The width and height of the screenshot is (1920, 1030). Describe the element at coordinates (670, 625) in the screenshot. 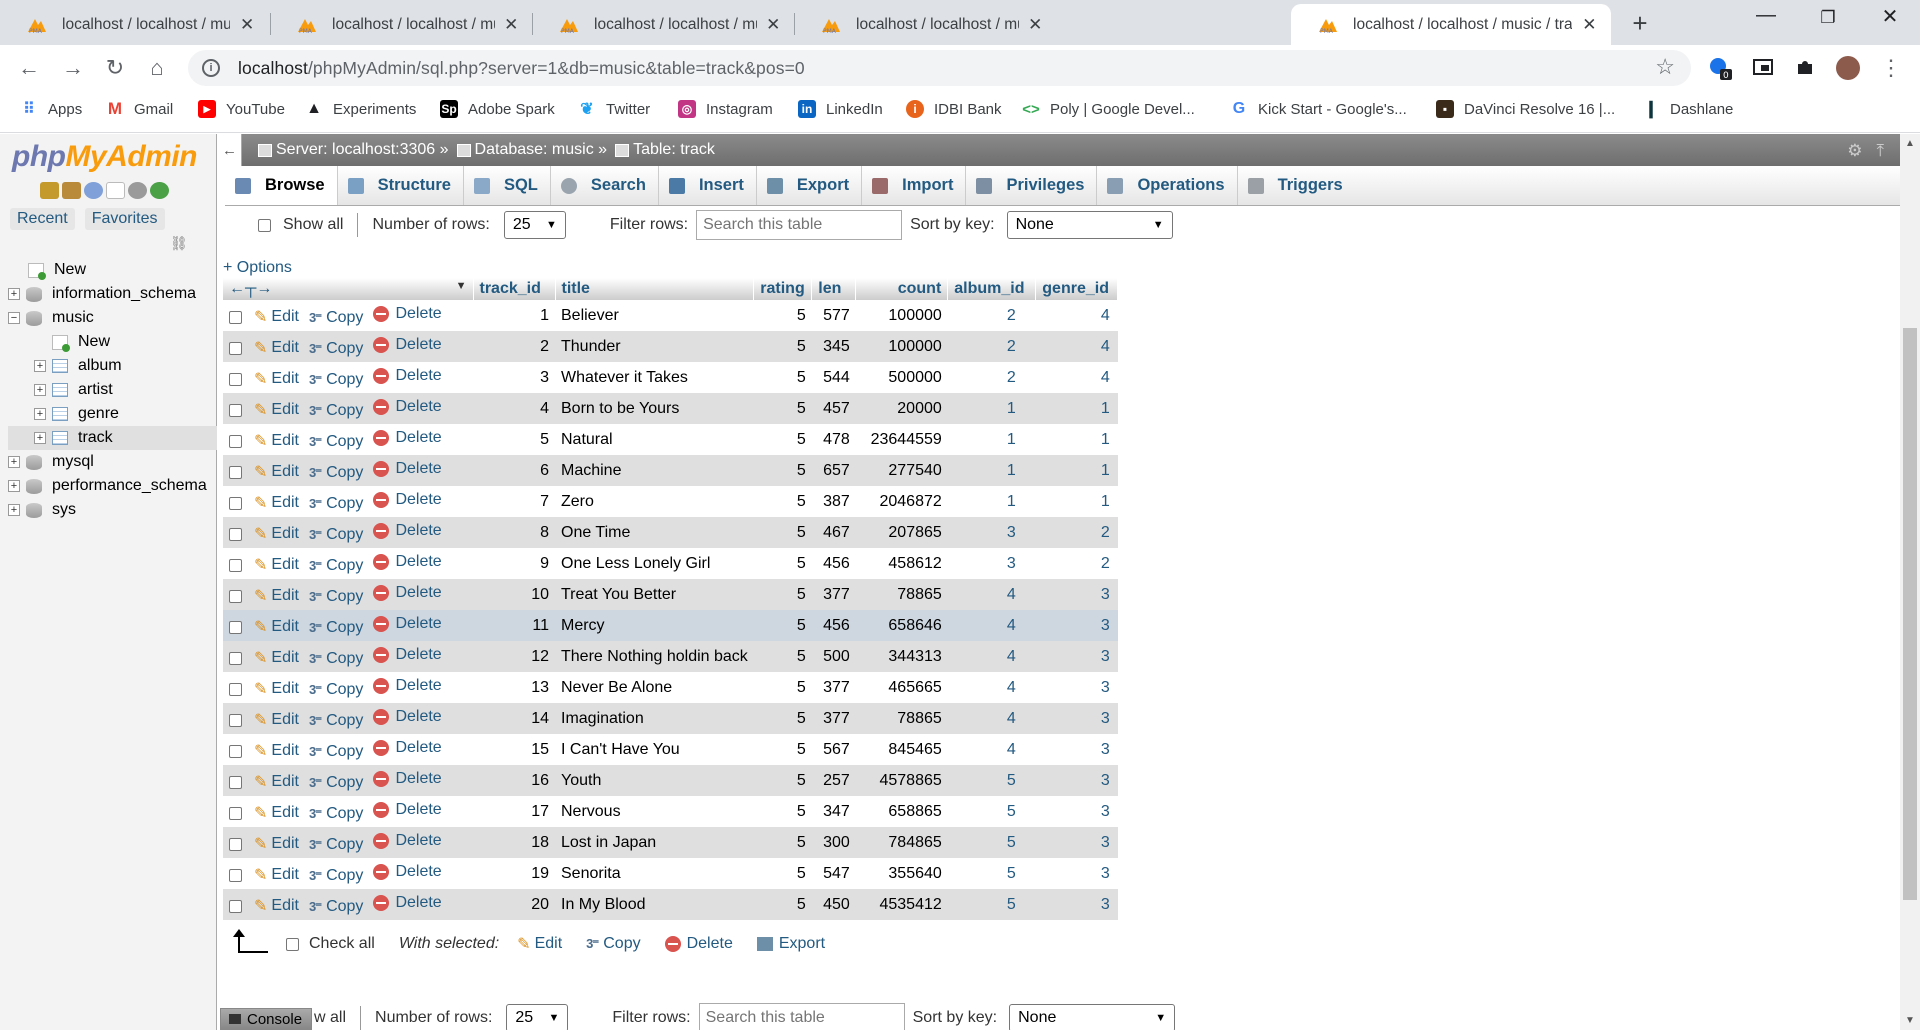

I see `table-row: ✎ Edit 3⁼ Copy Delete 11 Mercy 5 456 658646 4 3` at that location.